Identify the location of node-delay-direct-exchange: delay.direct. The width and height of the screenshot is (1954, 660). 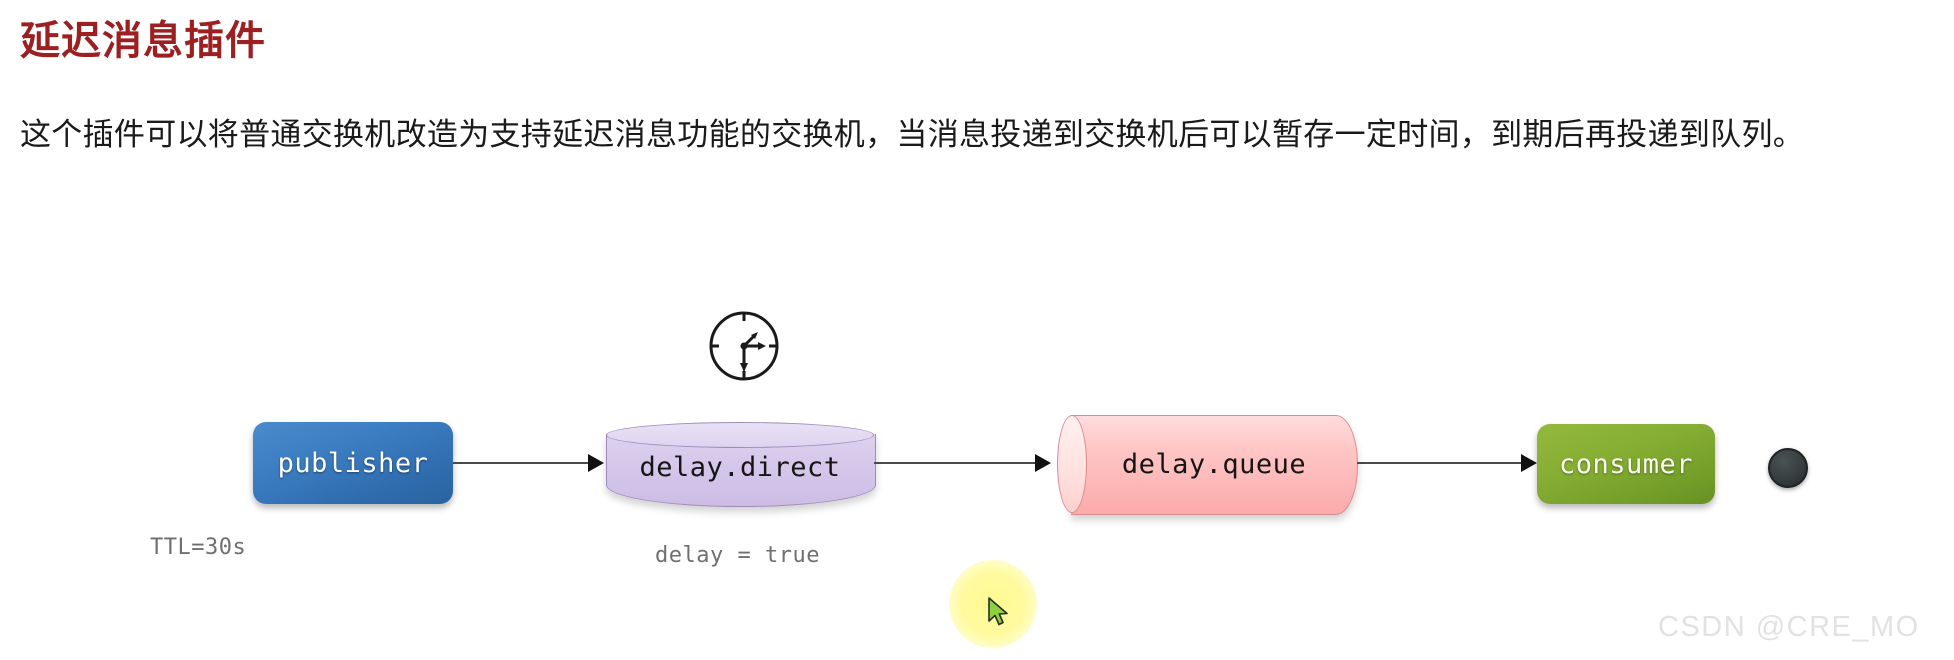
(741, 466).